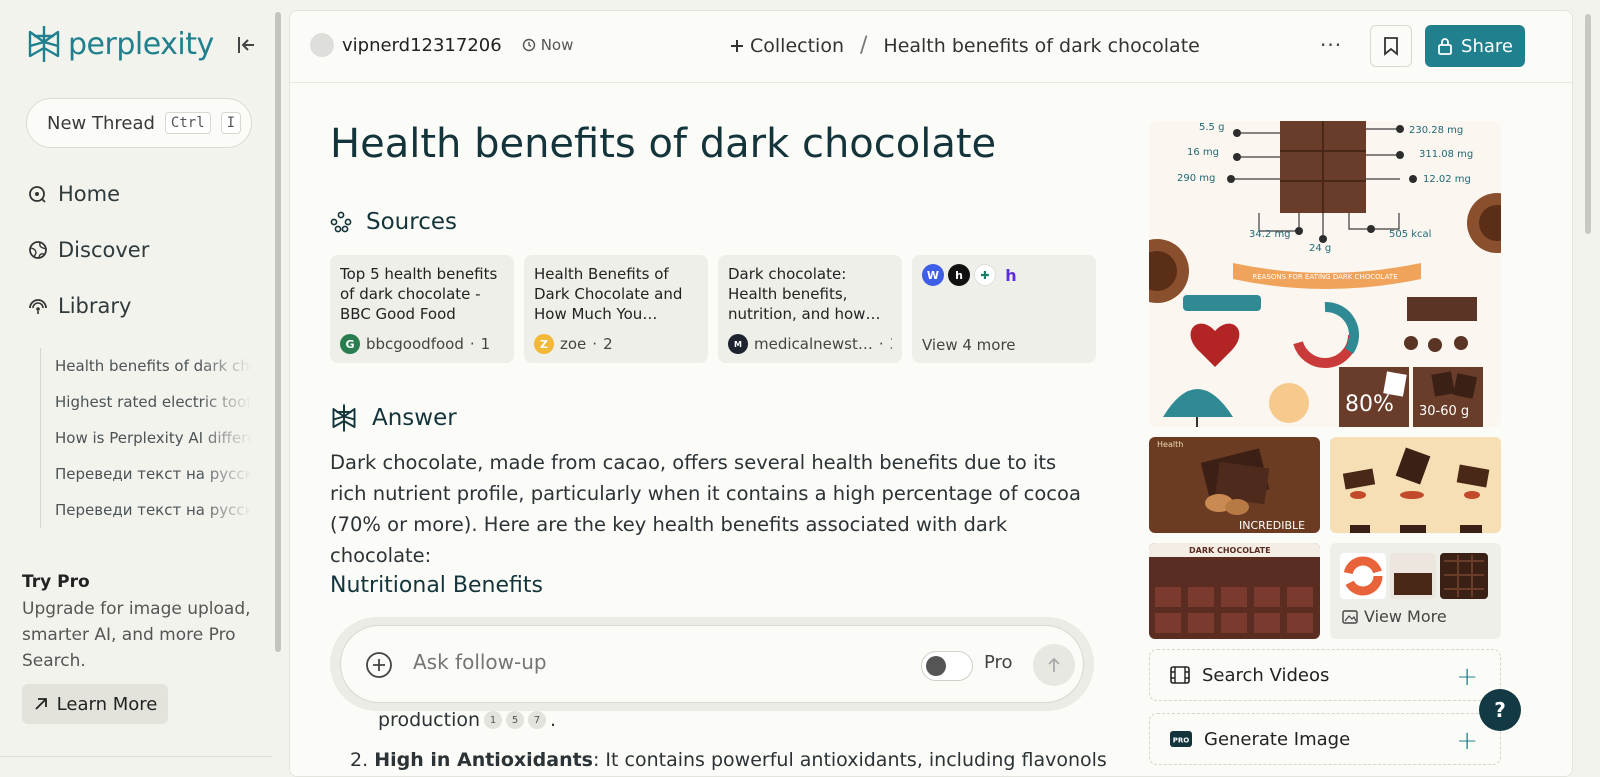  Describe the element at coordinates (537, 720) in the screenshot. I see `citation-badge: 7` at that location.